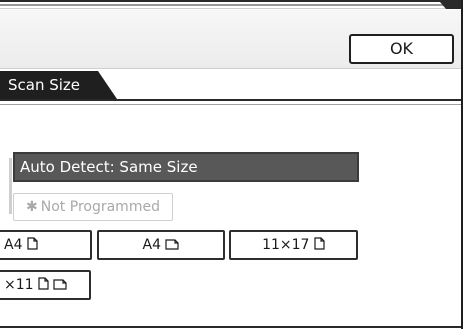  Describe the element at coordinates (415, 4) in the screenshot. I see `corner-tab-shape` at that location.